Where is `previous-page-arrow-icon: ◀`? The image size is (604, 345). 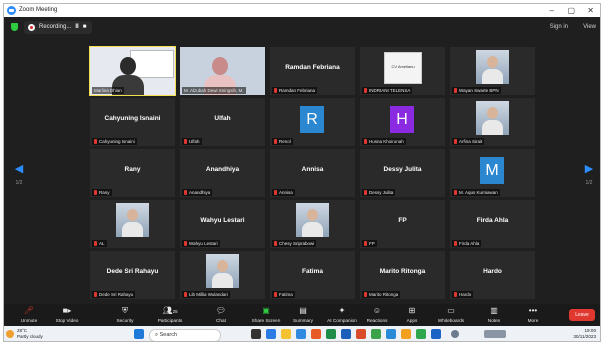
previous-page-arrow-icon: ◀ is located at coordinates (19, 168).